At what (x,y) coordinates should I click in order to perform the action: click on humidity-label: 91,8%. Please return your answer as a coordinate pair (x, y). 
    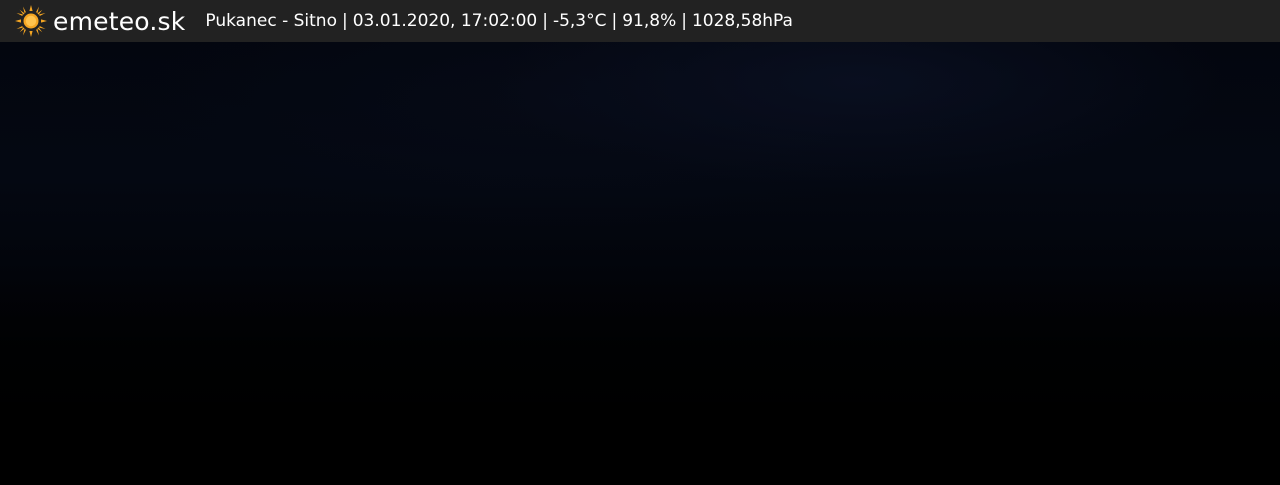
    Looking at the image, I should click on (649, 20).